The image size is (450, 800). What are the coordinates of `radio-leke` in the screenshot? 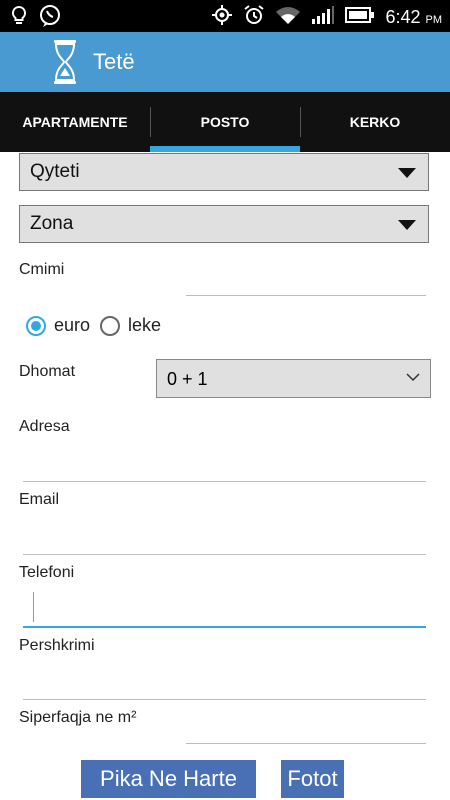 It's located at (110, 325).